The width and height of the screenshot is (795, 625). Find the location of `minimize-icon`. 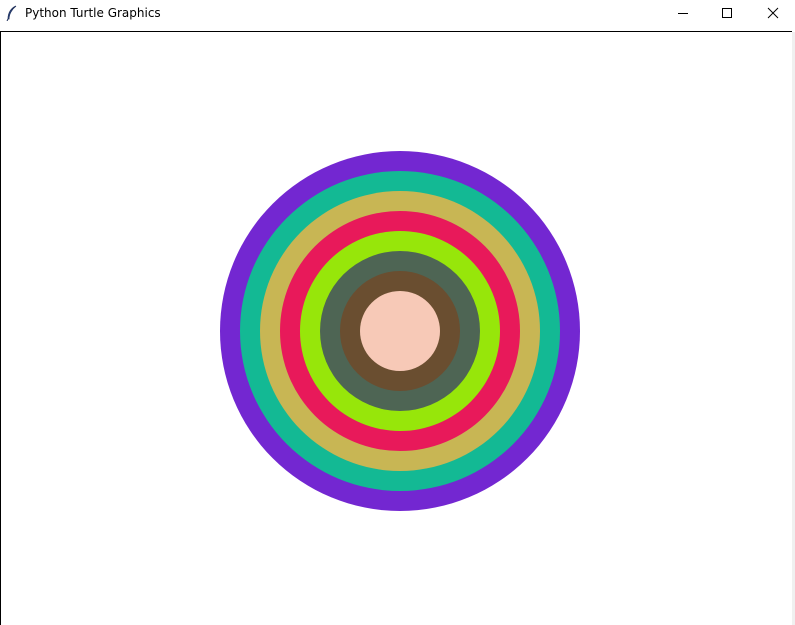

minimize-icon is located at coordinates (683, 13).